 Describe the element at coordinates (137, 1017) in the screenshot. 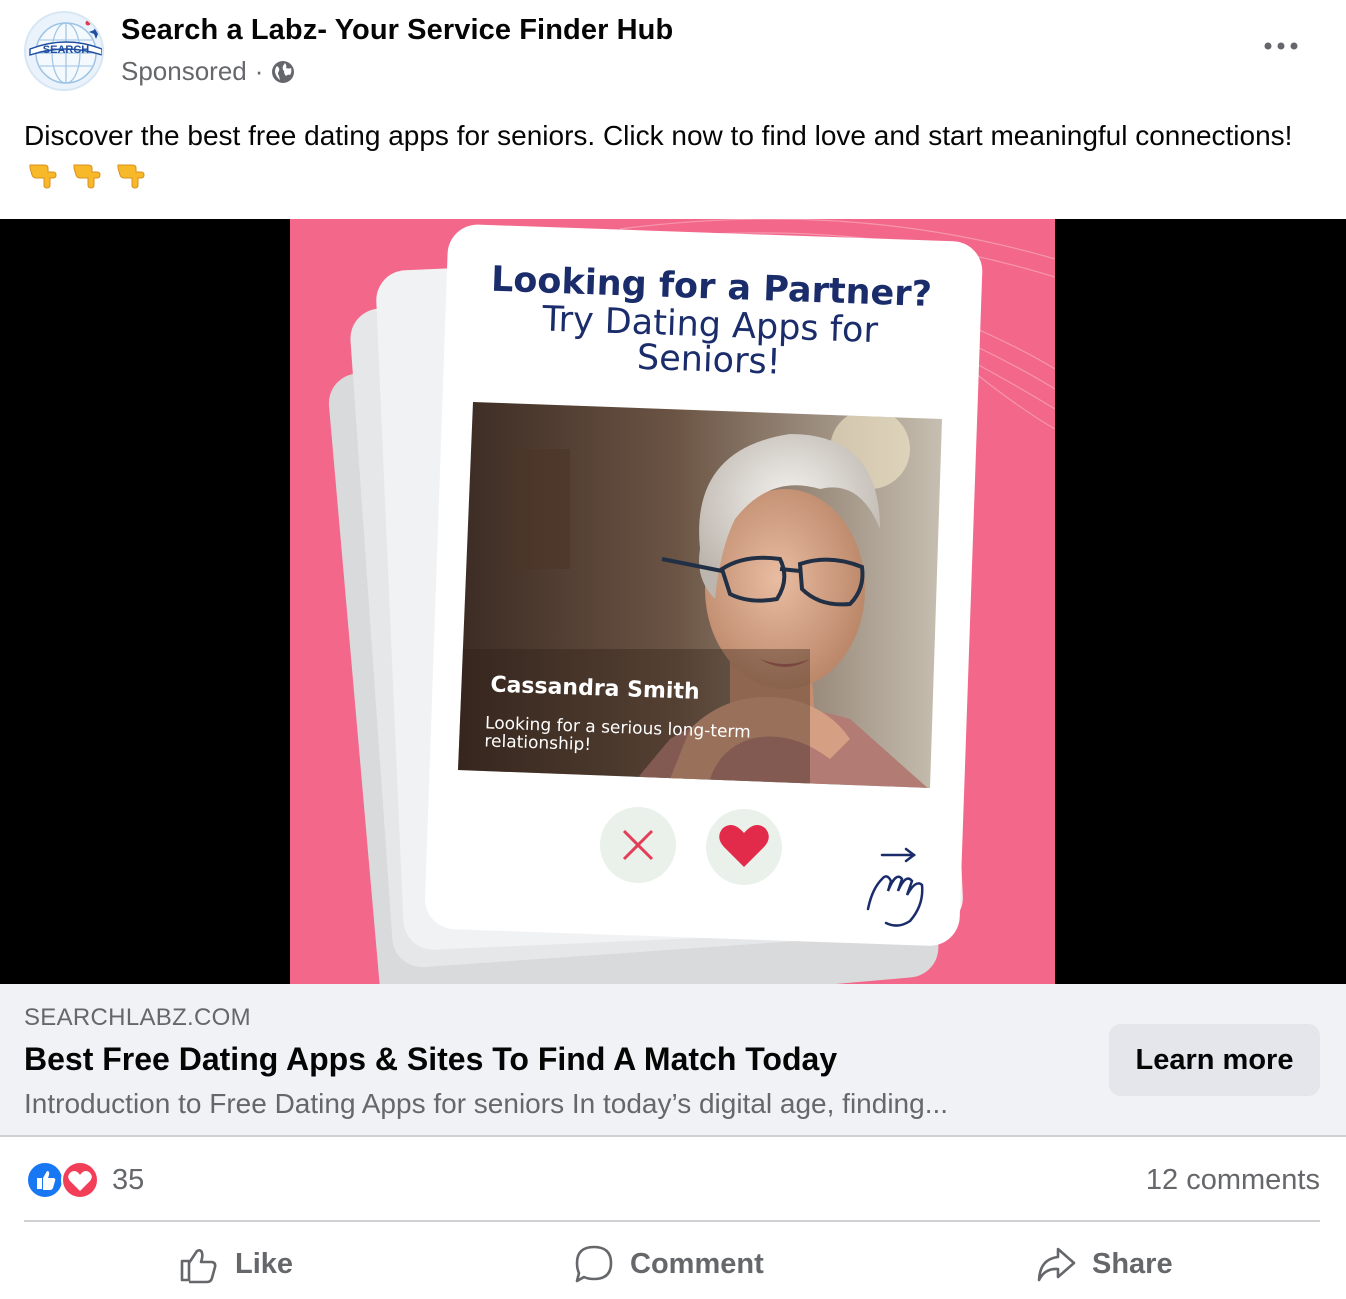

I see `link-domain: SEARCHLABZ.COM` at that location.